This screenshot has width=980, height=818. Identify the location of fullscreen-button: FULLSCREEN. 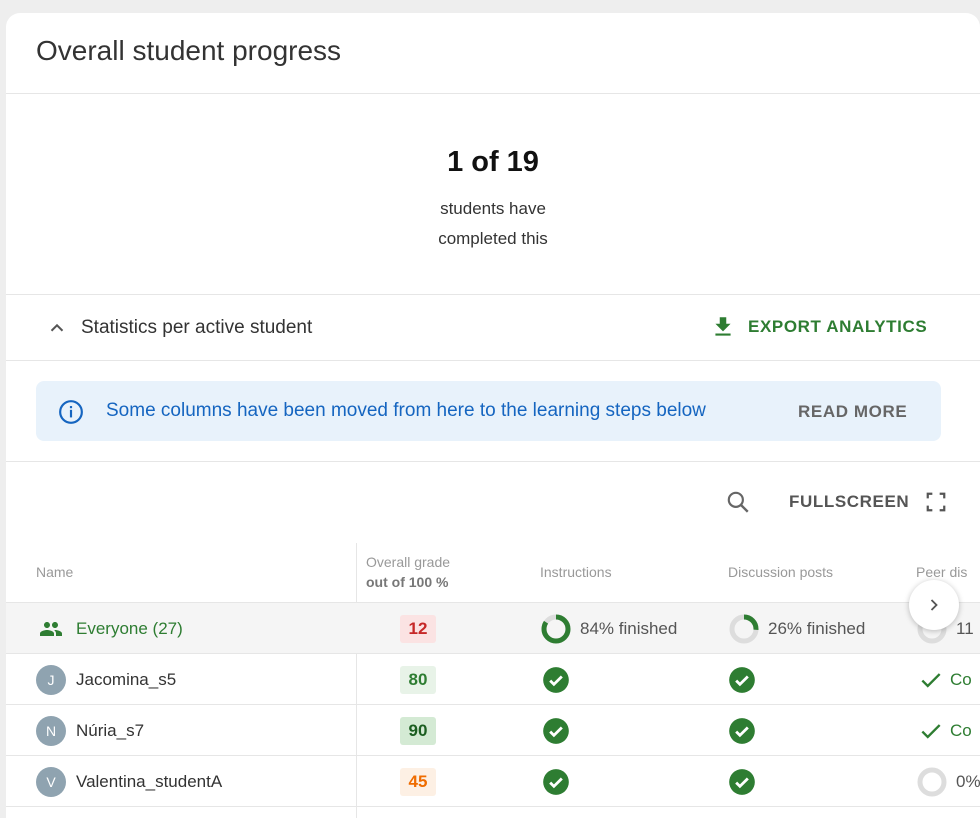
(868, 502).